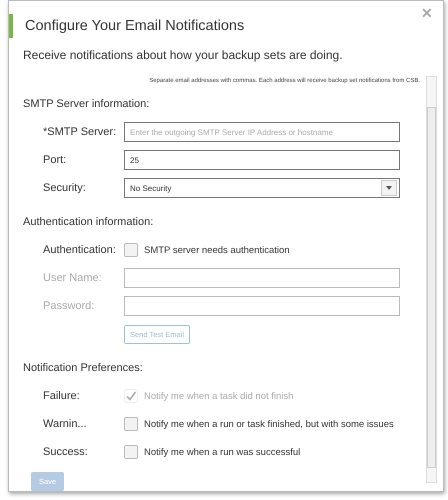 This screenshot has width=448, height=500. I want to click on security-dropdown: No Security, so click(262, 188).